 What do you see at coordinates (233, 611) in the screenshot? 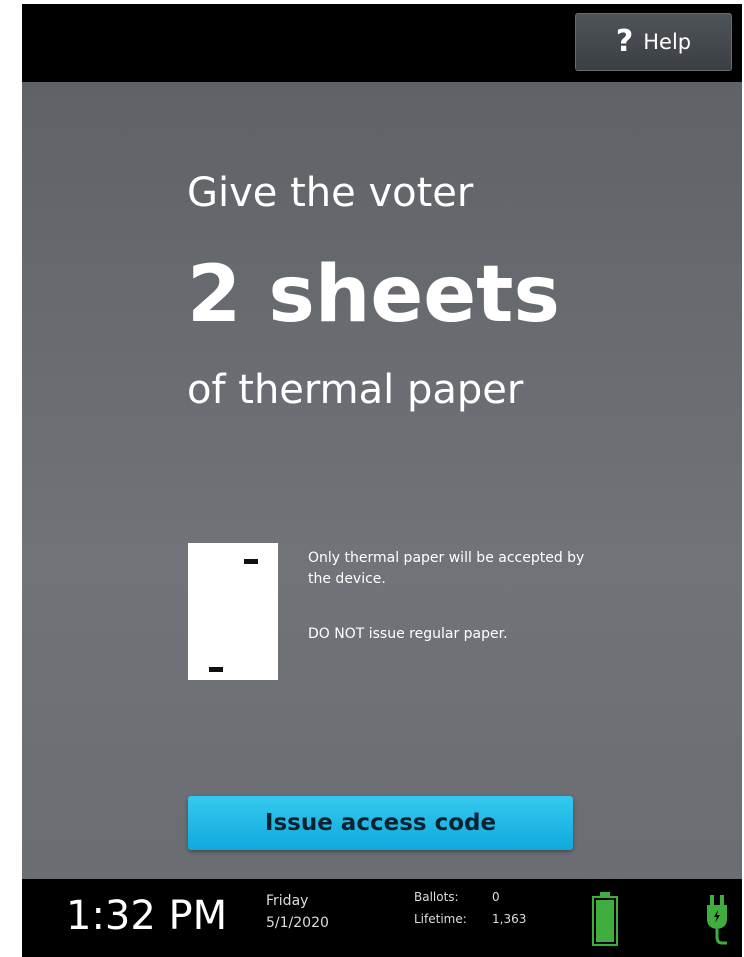
I see `thermal-paper-icon` at bounding box center [233, 611].